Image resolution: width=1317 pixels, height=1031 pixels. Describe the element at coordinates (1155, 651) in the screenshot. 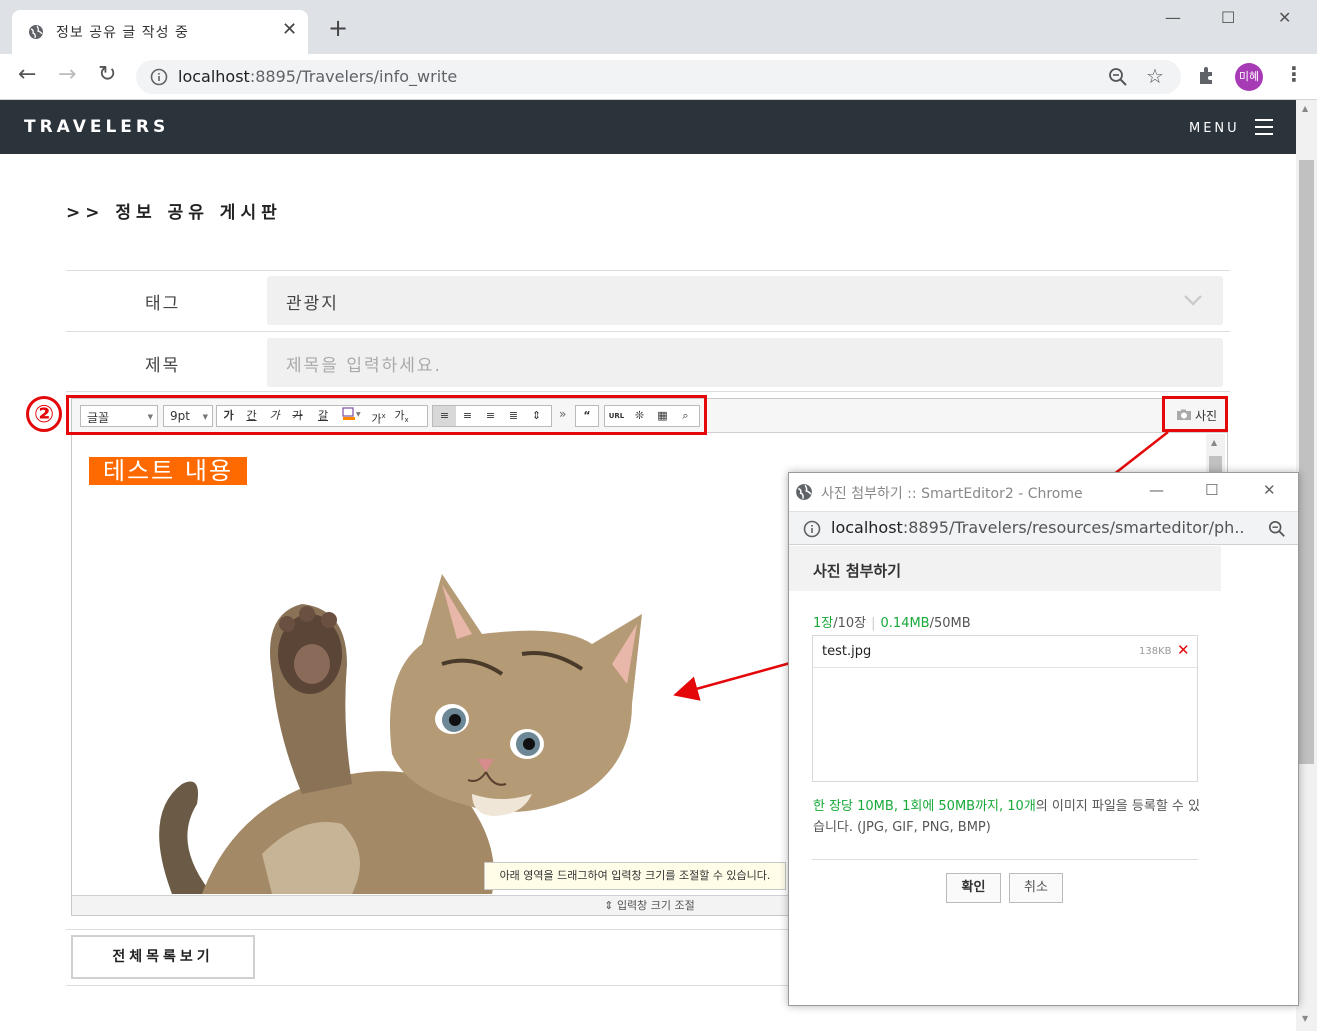

I see `file-size: 138KB` at that location.